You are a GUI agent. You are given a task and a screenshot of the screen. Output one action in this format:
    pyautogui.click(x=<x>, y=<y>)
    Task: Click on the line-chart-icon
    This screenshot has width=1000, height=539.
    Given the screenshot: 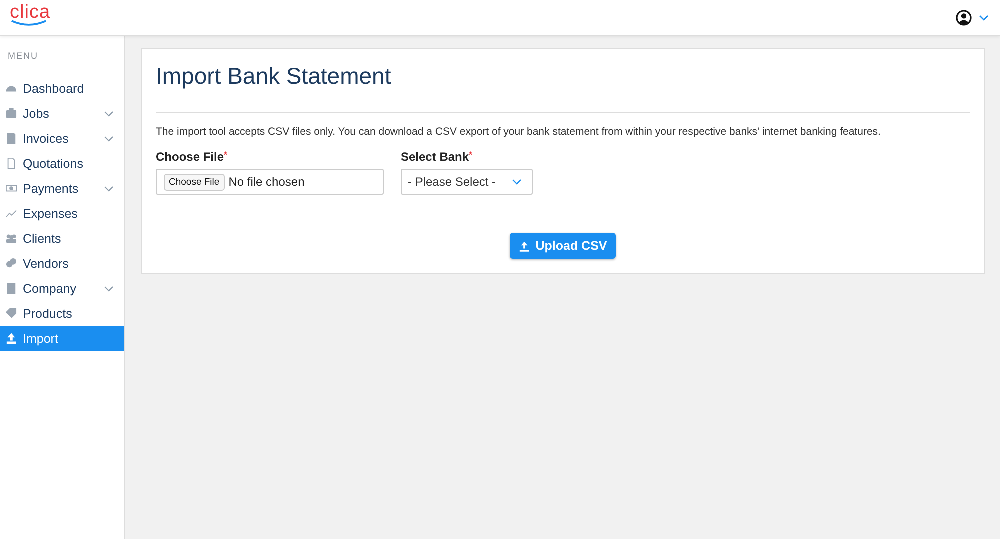 What is the action you would take?
    pyautogui.click(x=11, y=213)
    